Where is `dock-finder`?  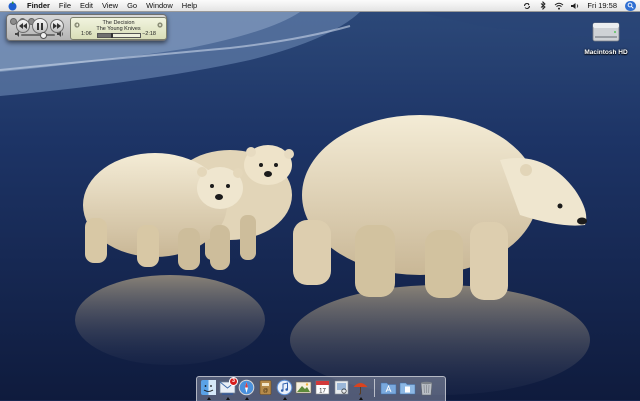
dock-finder is located at coordinates (208, 389).